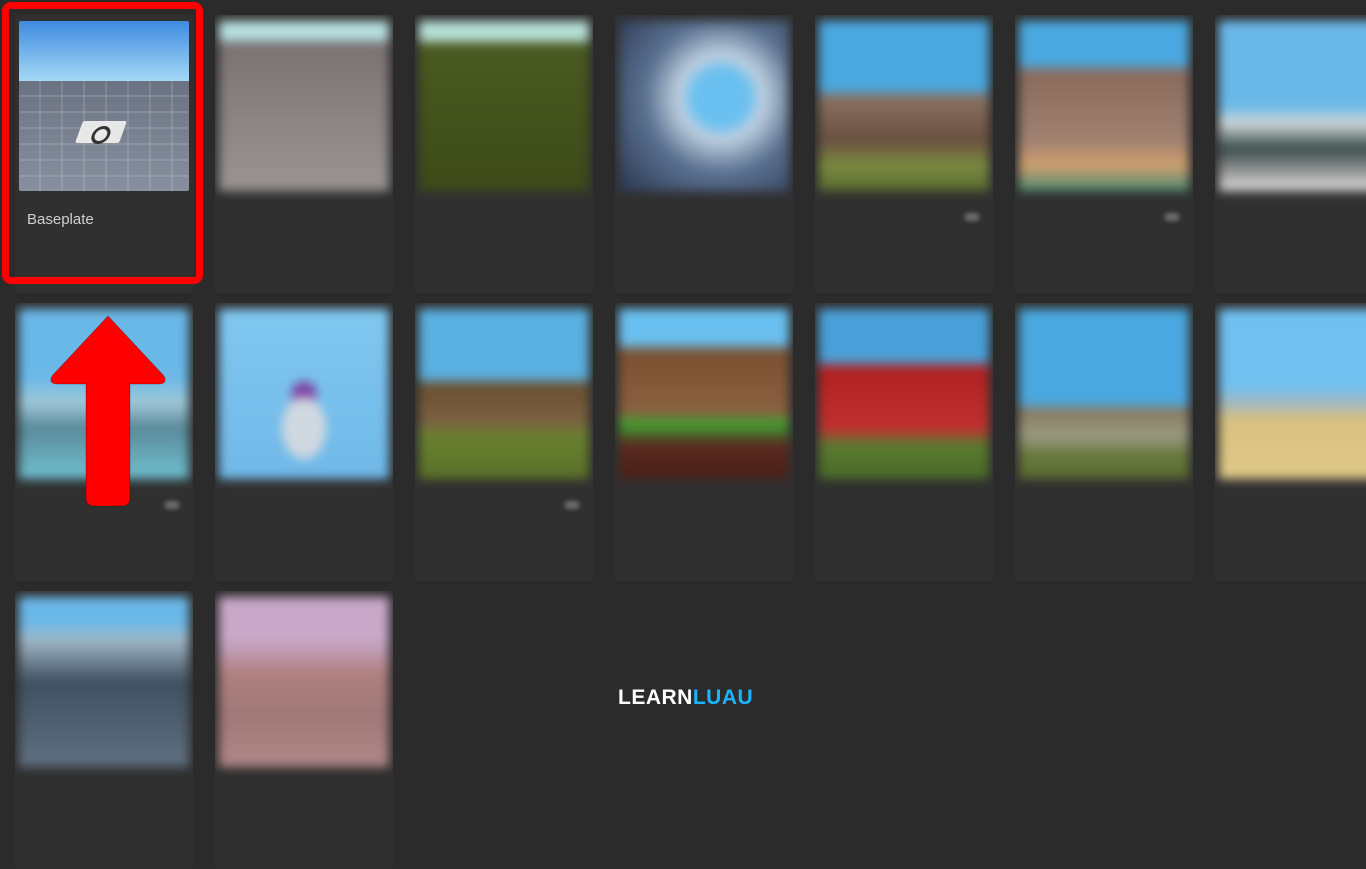 Image resolution: width=1366 pixels, height=869 pixels. I want to click on brand-watermark: LEARNLUAU, so click(685, 698).